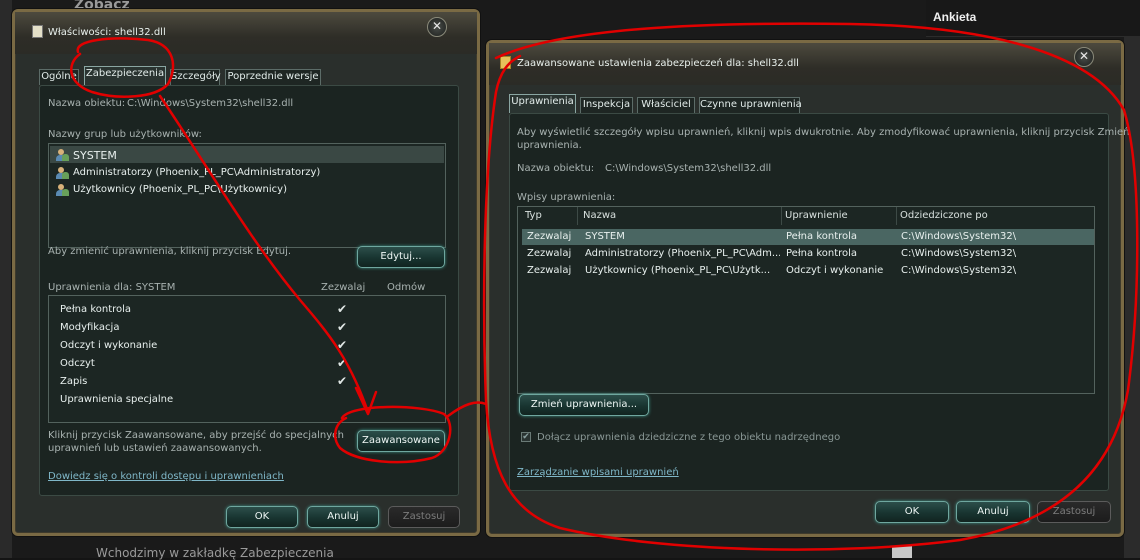 This screenshot has height=560, width=1140. Describe the element at coordinates (598, 472) in the screenshot. I see `manage-entries-link: Zarządzanie wpisami uprawnień` at that location.